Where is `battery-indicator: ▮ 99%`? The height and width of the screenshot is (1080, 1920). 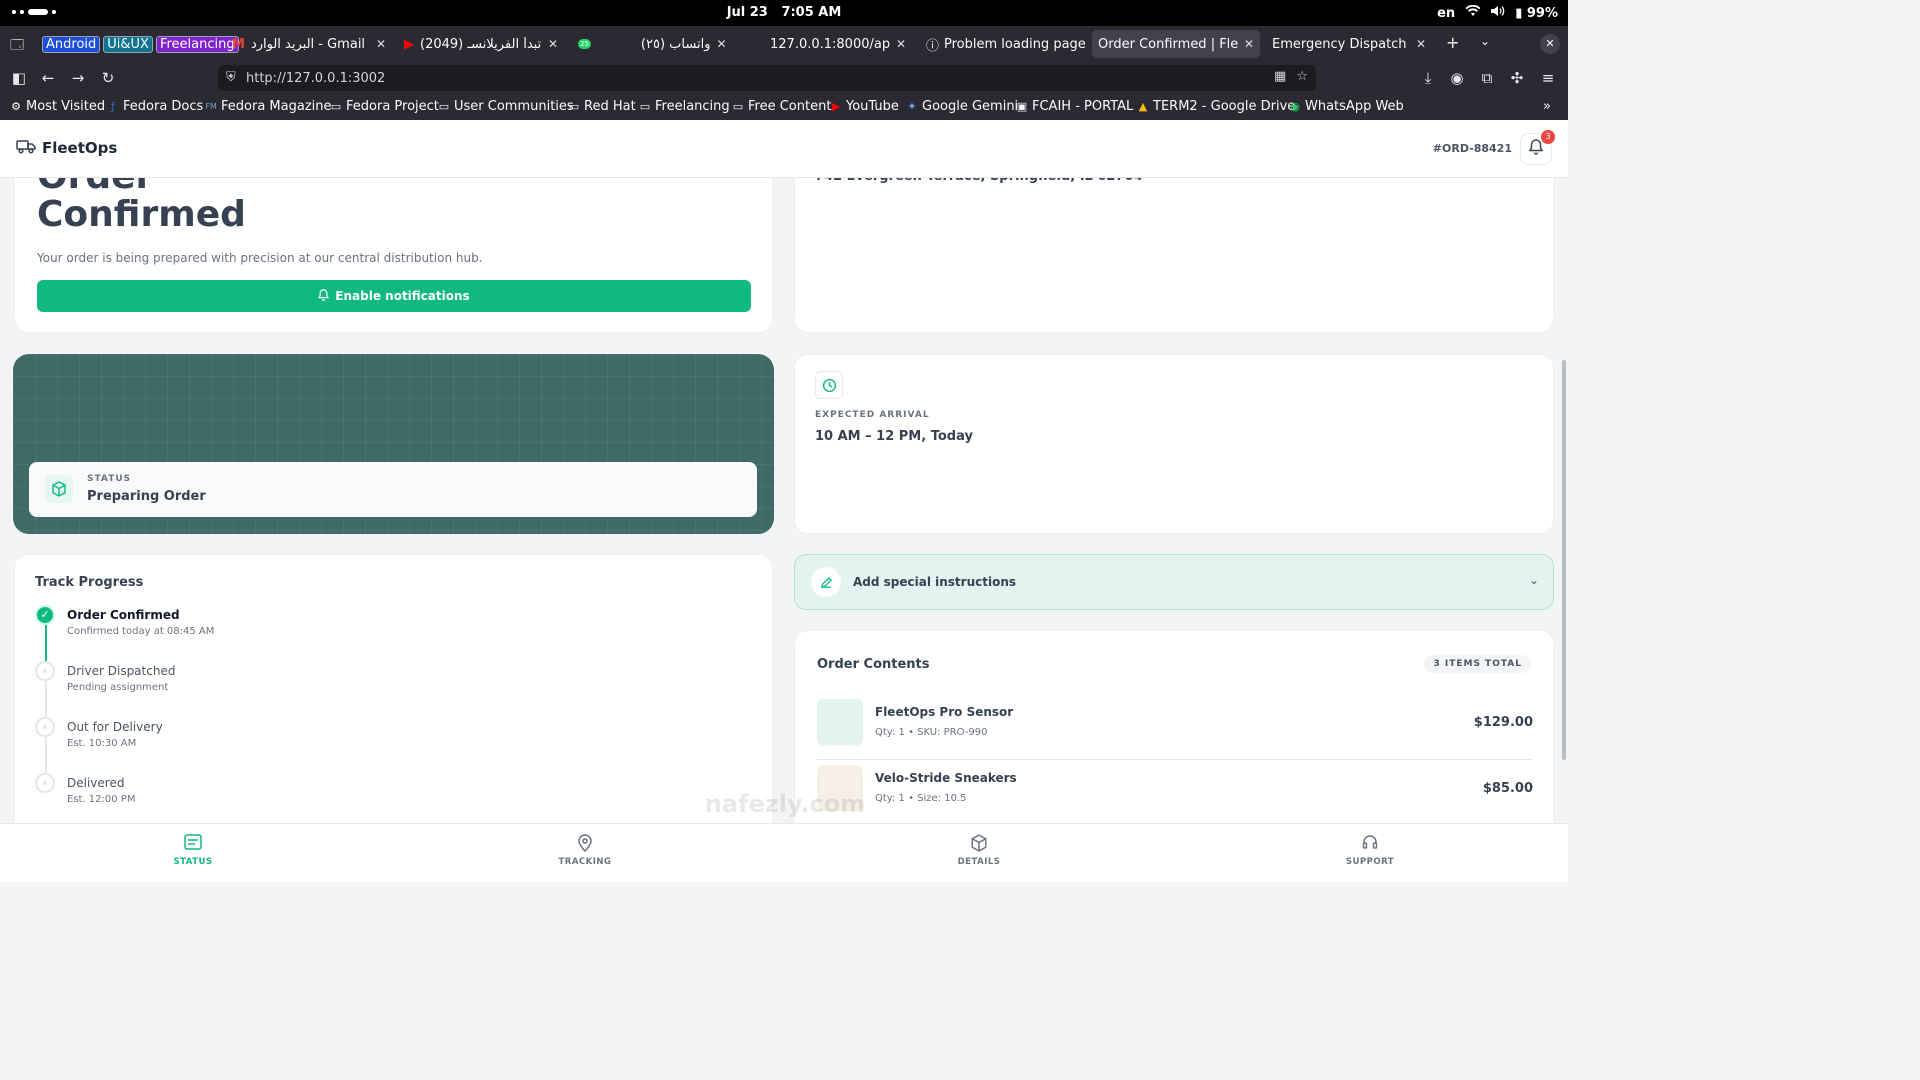 battery-indicator: ▮ 99% is located at coordinates (1536, 13).